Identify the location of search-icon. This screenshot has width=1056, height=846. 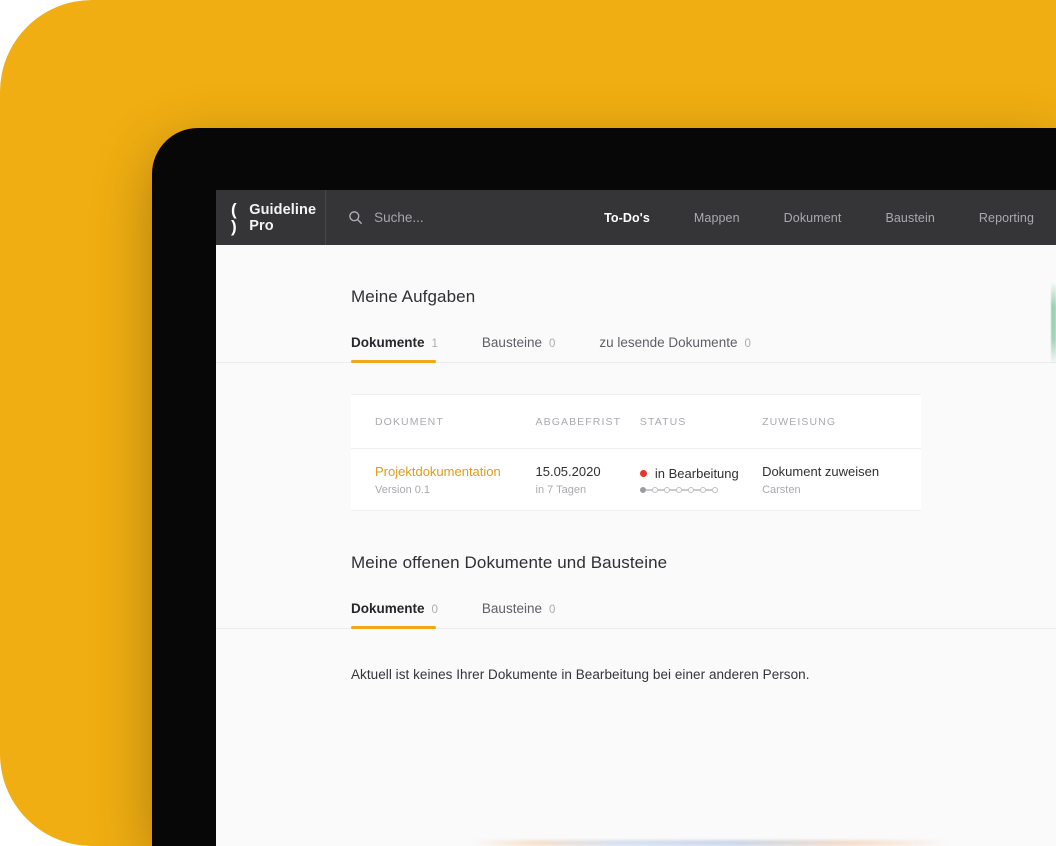
(355, 217).